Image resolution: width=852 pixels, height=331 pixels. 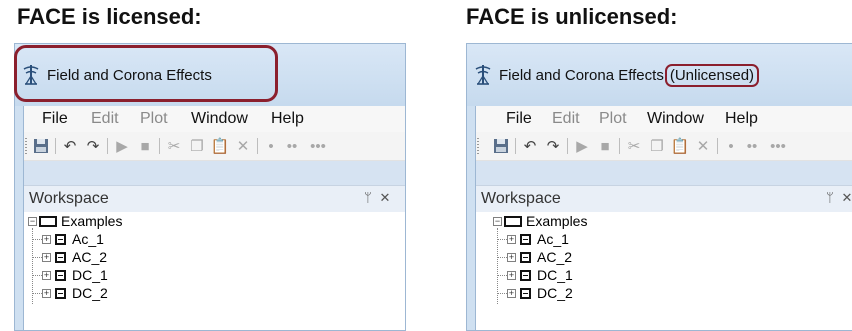 I want to click on heading-licensed: FACE is licensed:, so click(x=109, y=16).